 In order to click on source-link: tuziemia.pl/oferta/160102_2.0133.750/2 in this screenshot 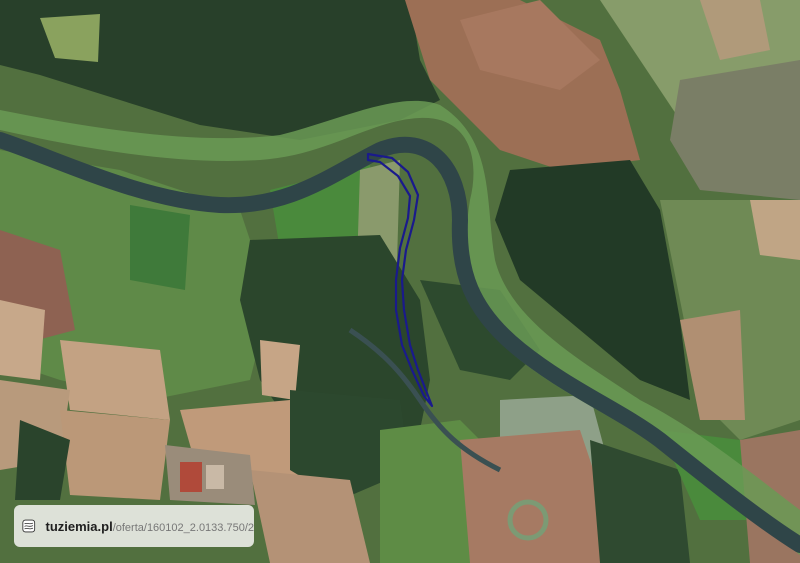, I will do `click(150, 526)`.